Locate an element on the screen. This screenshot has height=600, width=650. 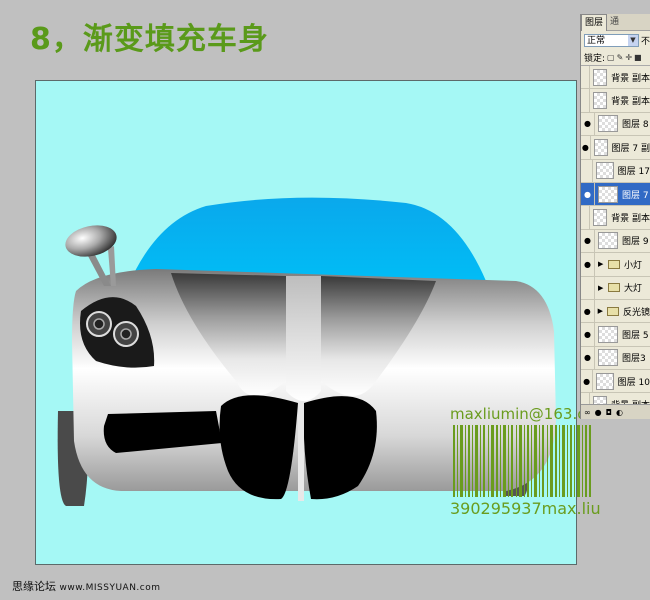
lock-move-icon: ✛ is located at coordinates (628, 57).